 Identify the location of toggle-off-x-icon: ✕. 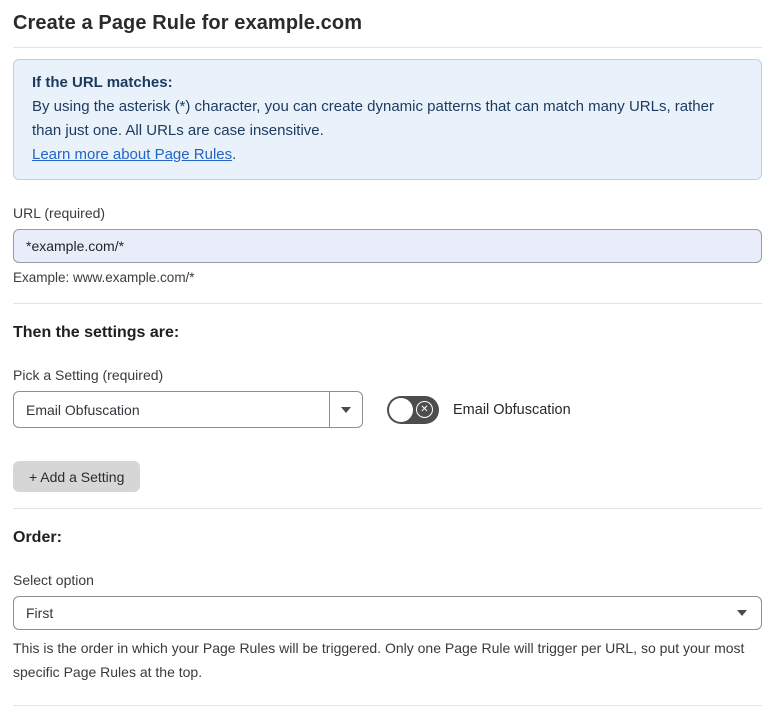
(424, 409).